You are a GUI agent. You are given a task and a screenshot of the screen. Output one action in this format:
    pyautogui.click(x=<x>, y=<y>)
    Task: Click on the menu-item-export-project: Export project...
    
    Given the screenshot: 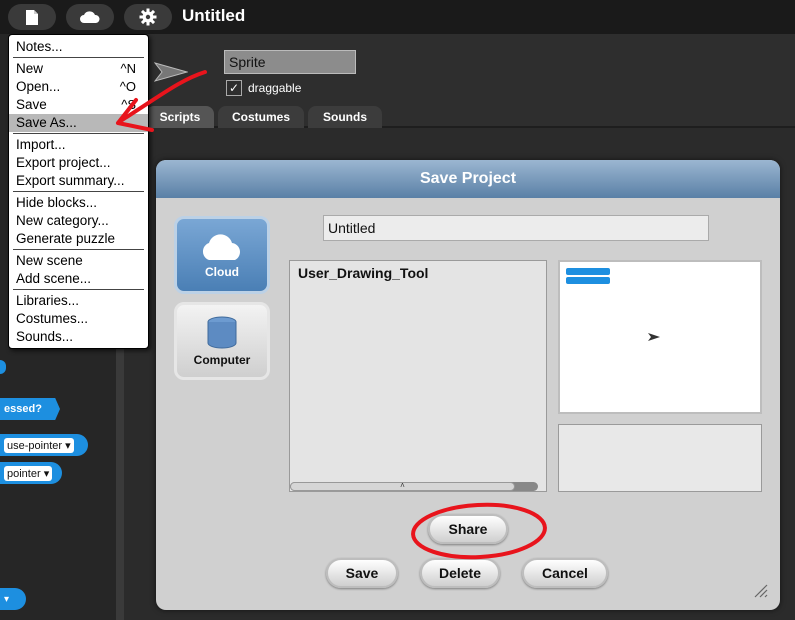 What is the action you would take?
    pyautogui.click(x=78, y=163)
    